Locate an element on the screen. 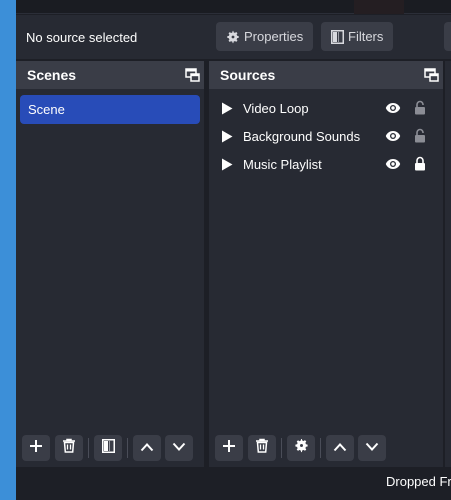  source-list-item: Background Sounds is located at coordinates (326, 136).